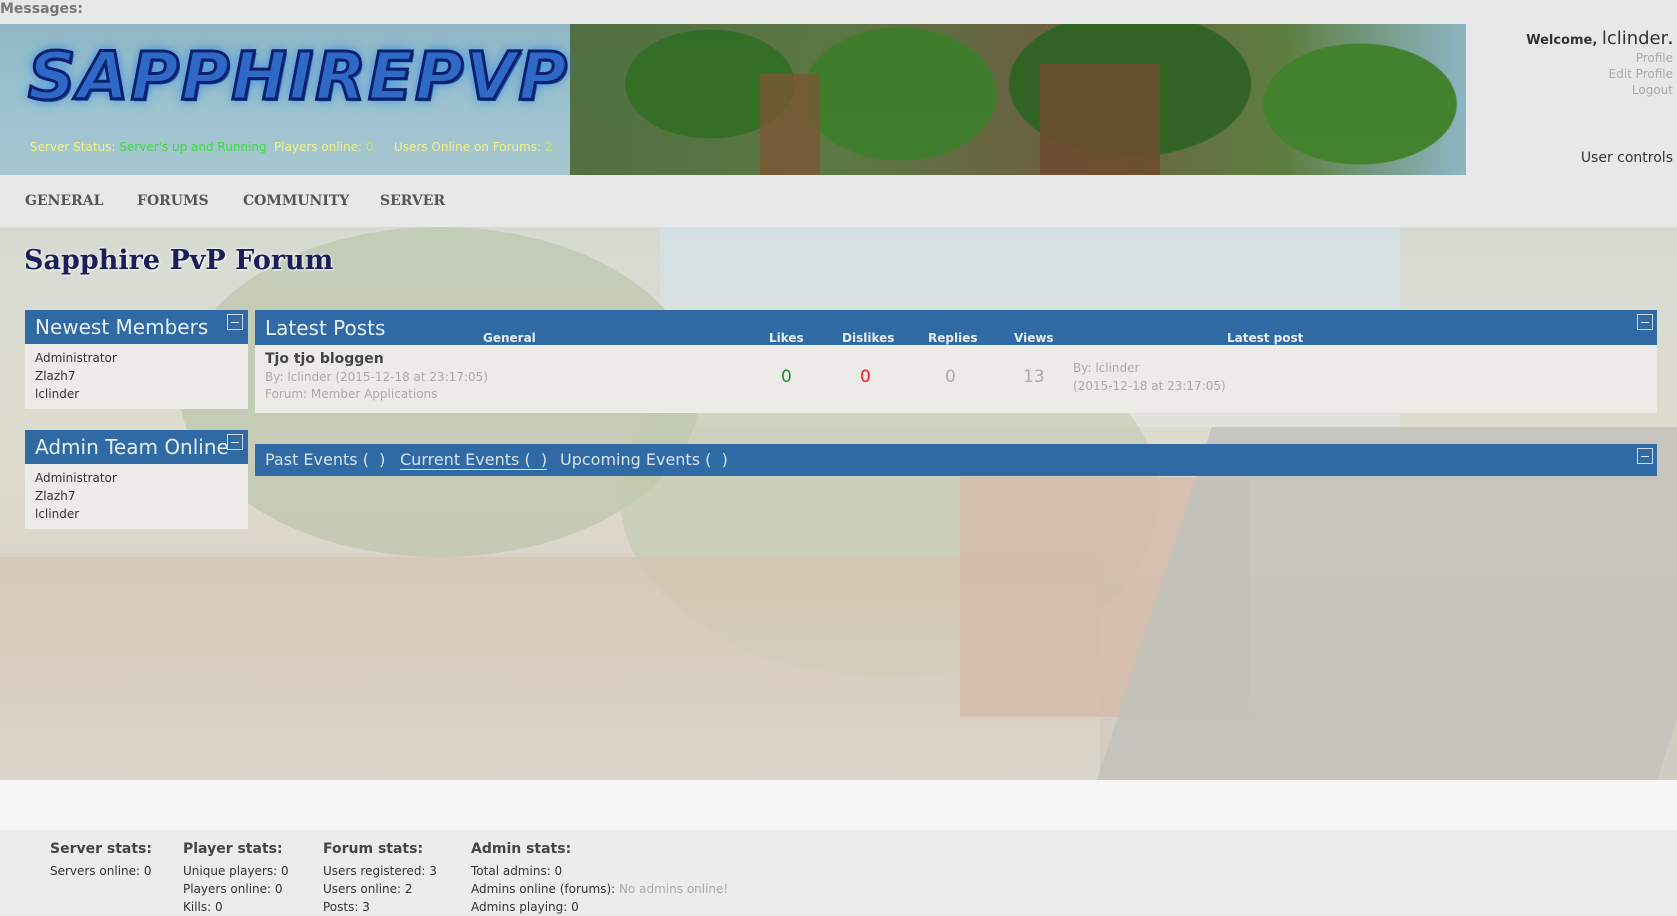 This screenshot has height=916, width=1677. What do you see at coordinates (1018, 99) in the screenshot?
I see `banner-forest-image` at bounding box center [1018, 99].